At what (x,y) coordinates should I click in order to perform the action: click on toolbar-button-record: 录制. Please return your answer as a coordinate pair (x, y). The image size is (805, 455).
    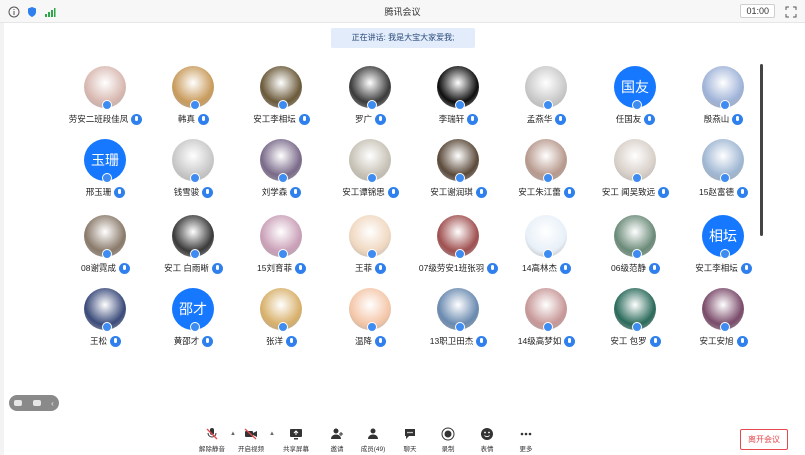
    Looking at the image, I should click on (448, 440).